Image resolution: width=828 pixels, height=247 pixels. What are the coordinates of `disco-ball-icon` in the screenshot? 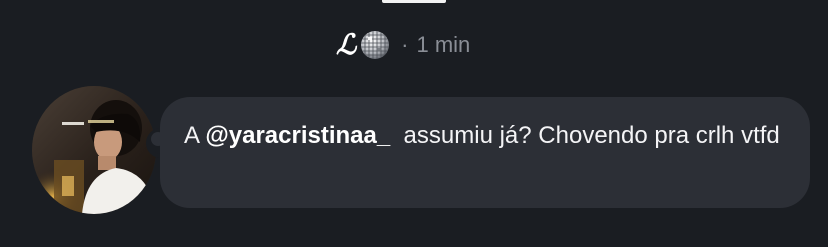 It's located at (375, 45).